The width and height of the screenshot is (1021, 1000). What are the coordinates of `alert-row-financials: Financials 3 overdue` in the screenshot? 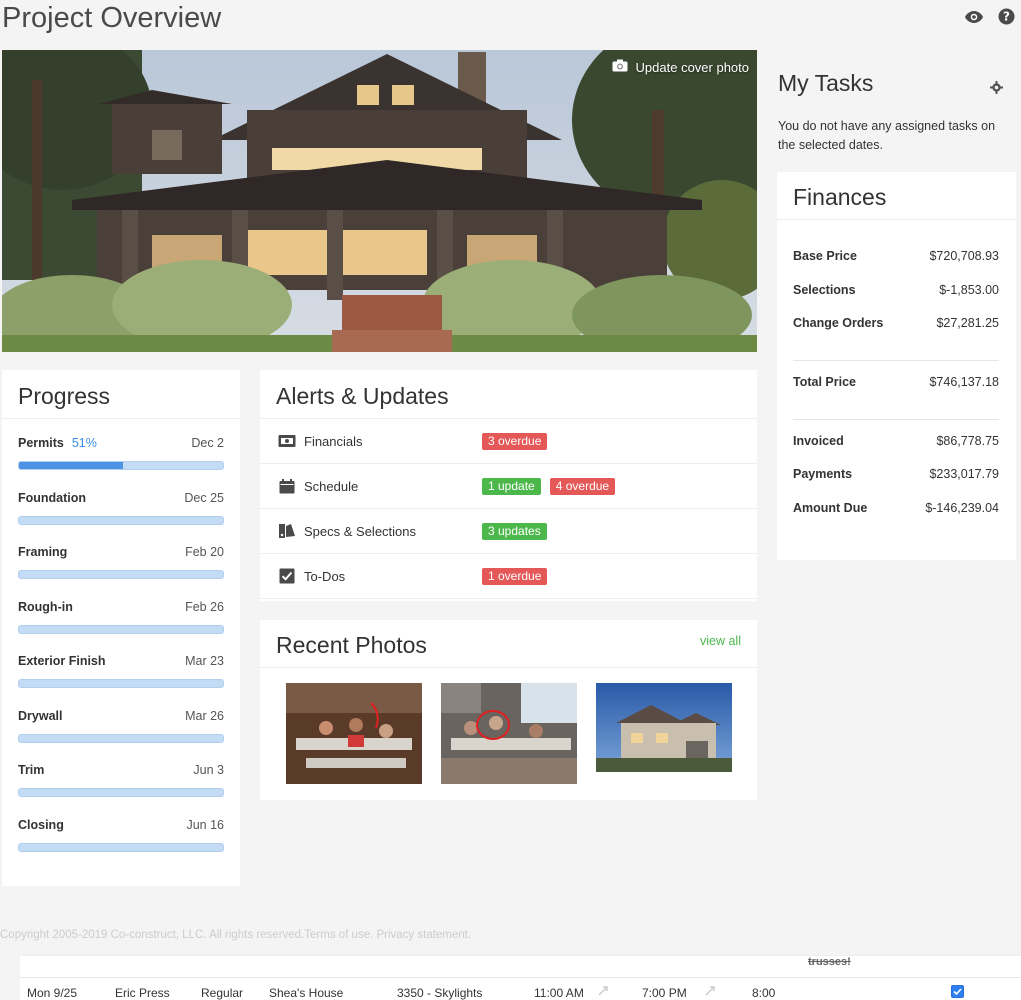 It's located at (508, 441).